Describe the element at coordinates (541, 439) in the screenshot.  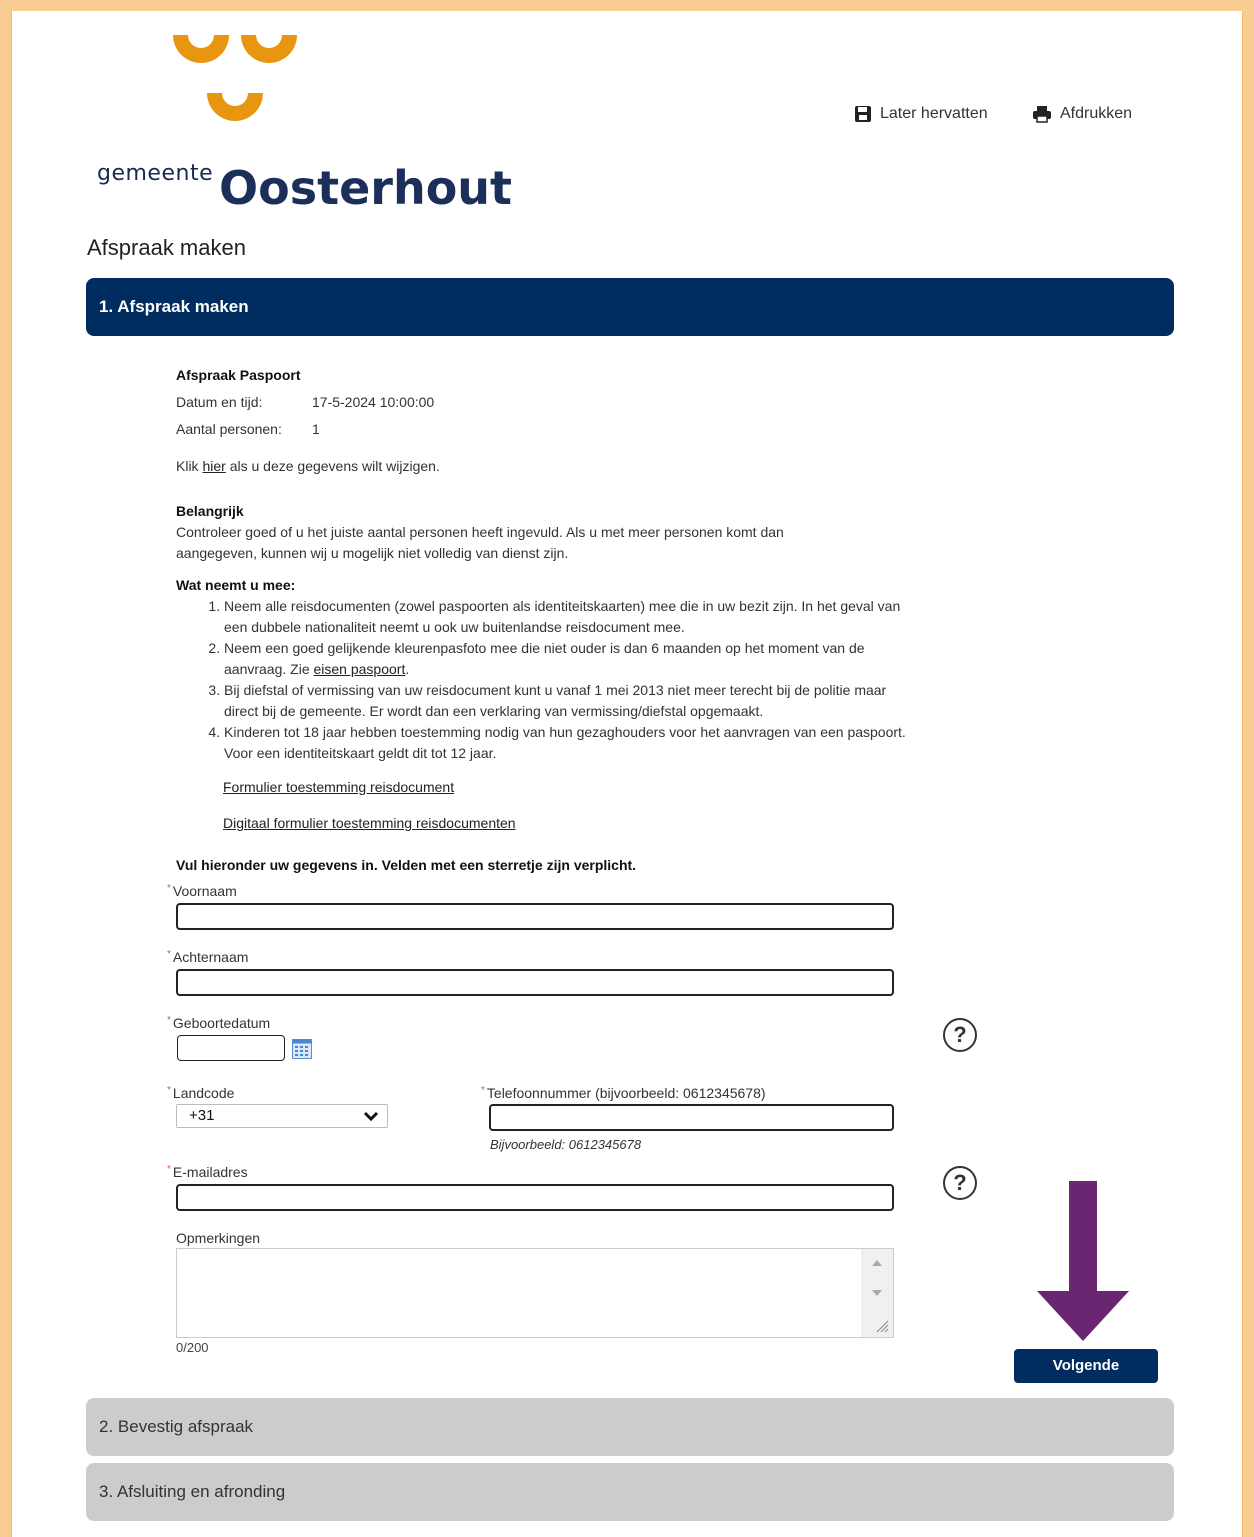
I see `persons-row: Aantal personen: 1` at that location.